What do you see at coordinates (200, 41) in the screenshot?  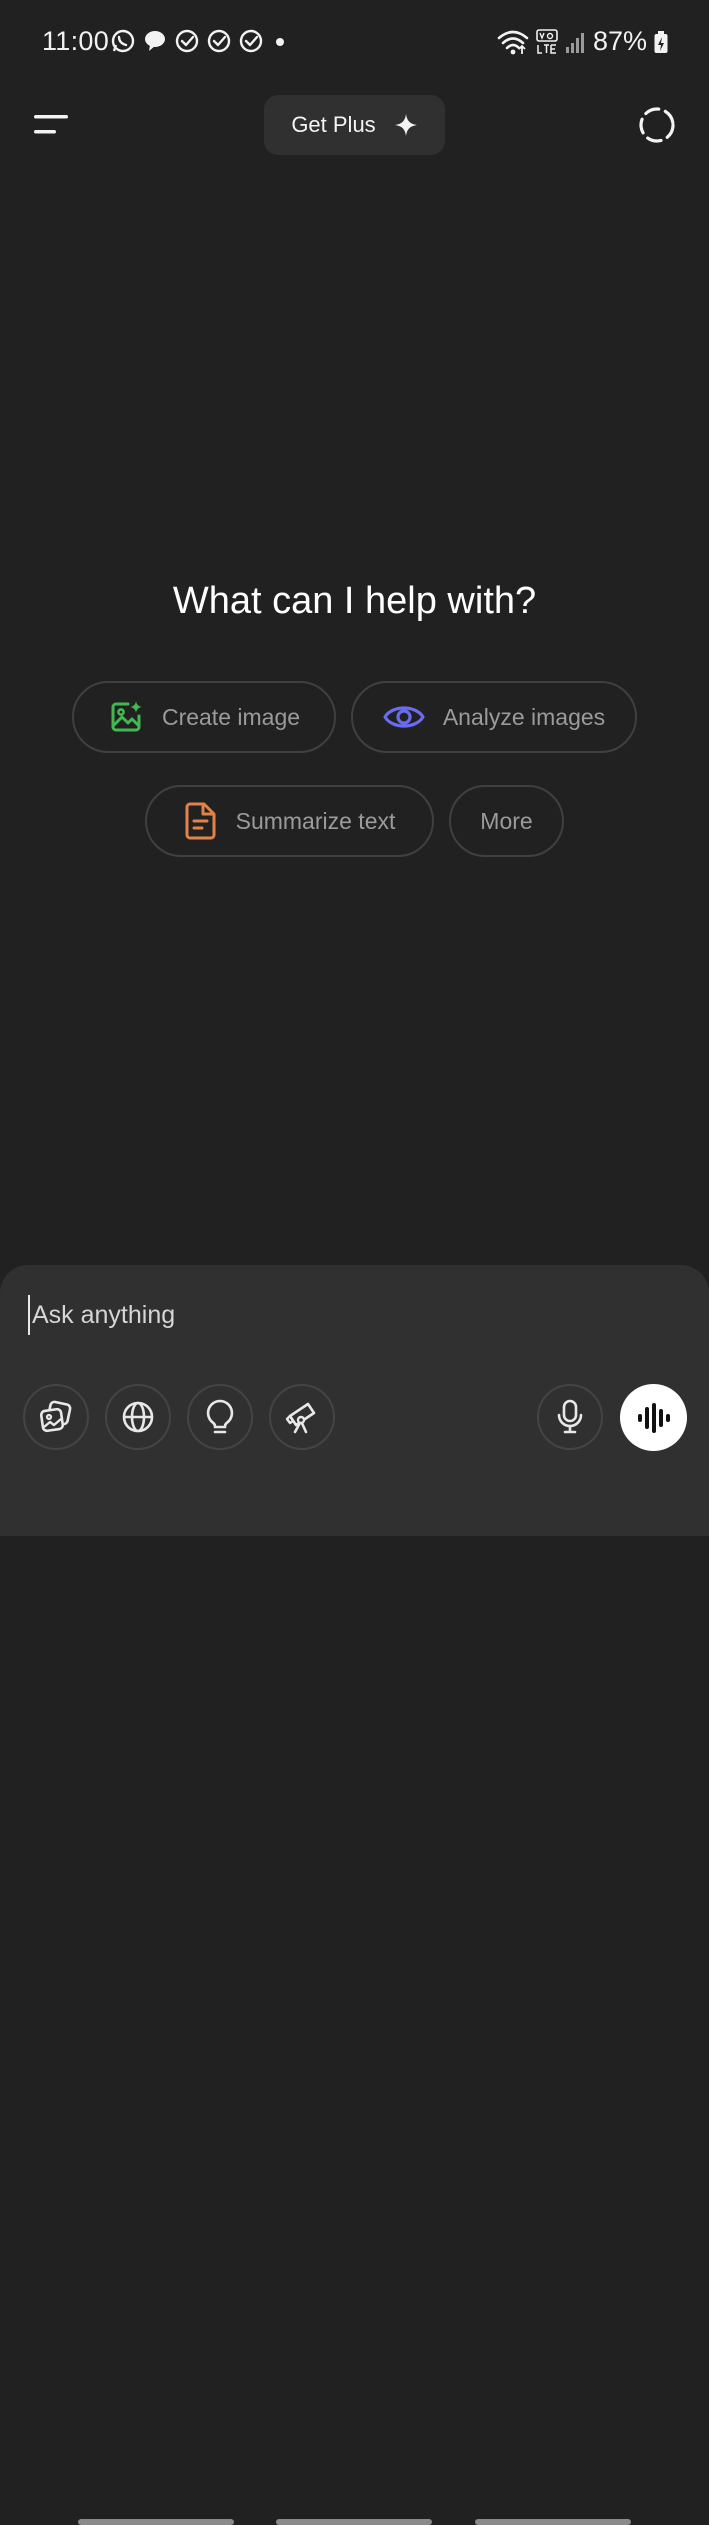 I see `notification-icons` at bounding box center [200, 41].